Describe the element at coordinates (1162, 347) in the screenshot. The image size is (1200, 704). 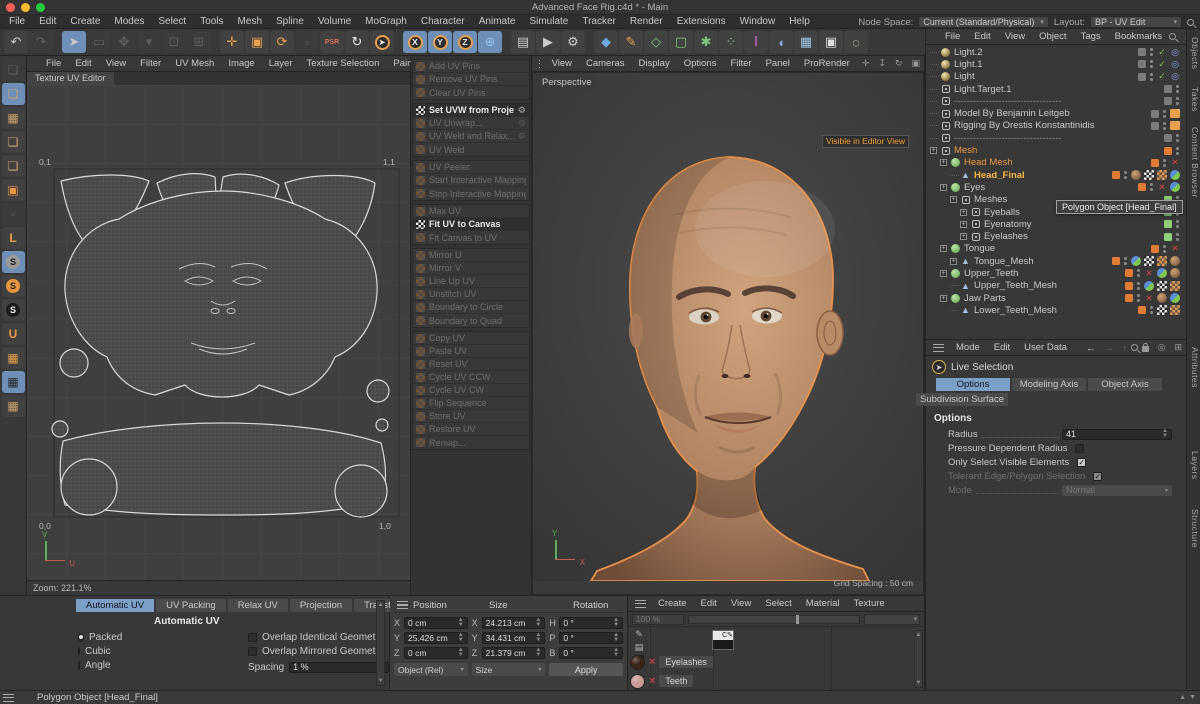
I see `attributes-target-icon: ◎` at that location.